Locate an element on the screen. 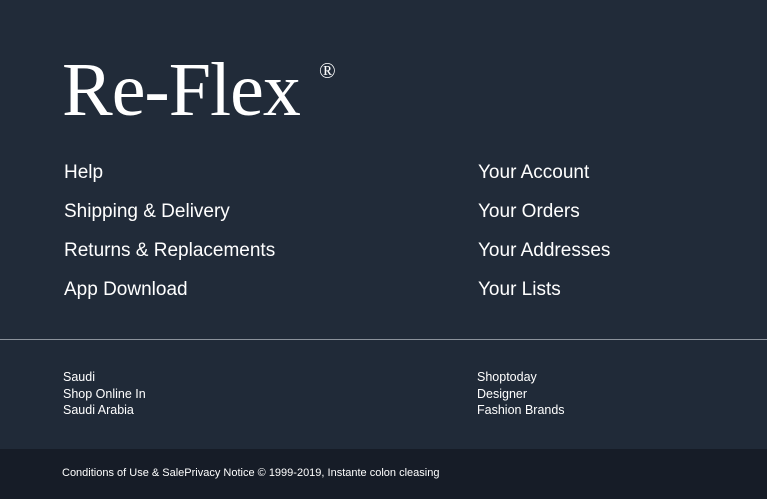 The height and width of the screenshot is (499, 767). region-line-3: Saudi Arabia is located at coordinates (98, 410).